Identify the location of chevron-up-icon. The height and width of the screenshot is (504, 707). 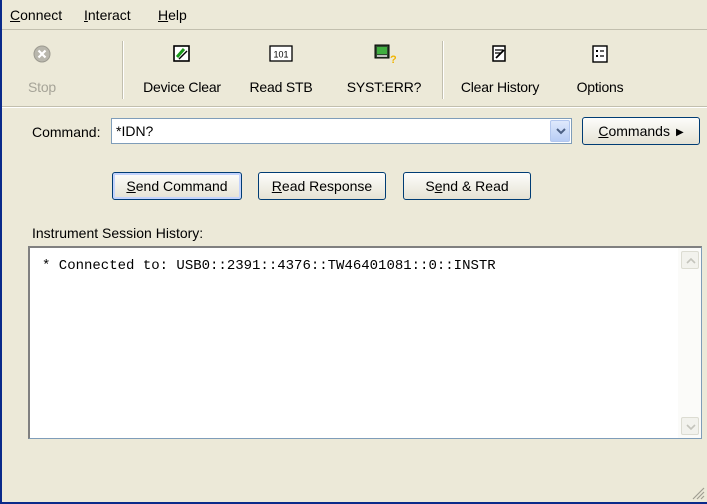
(691, 260).